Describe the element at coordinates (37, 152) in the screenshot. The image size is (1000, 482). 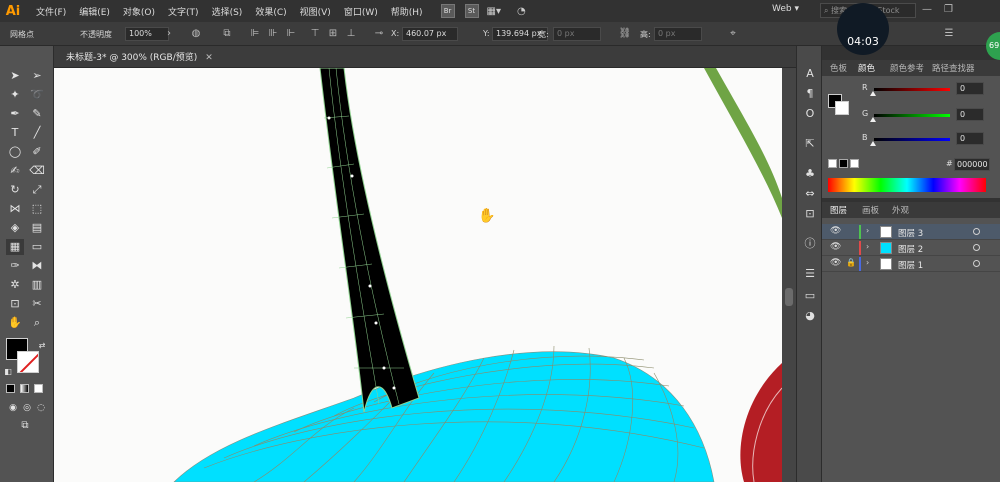
I see `paintbrush-tool-icon: ✐` at that location.